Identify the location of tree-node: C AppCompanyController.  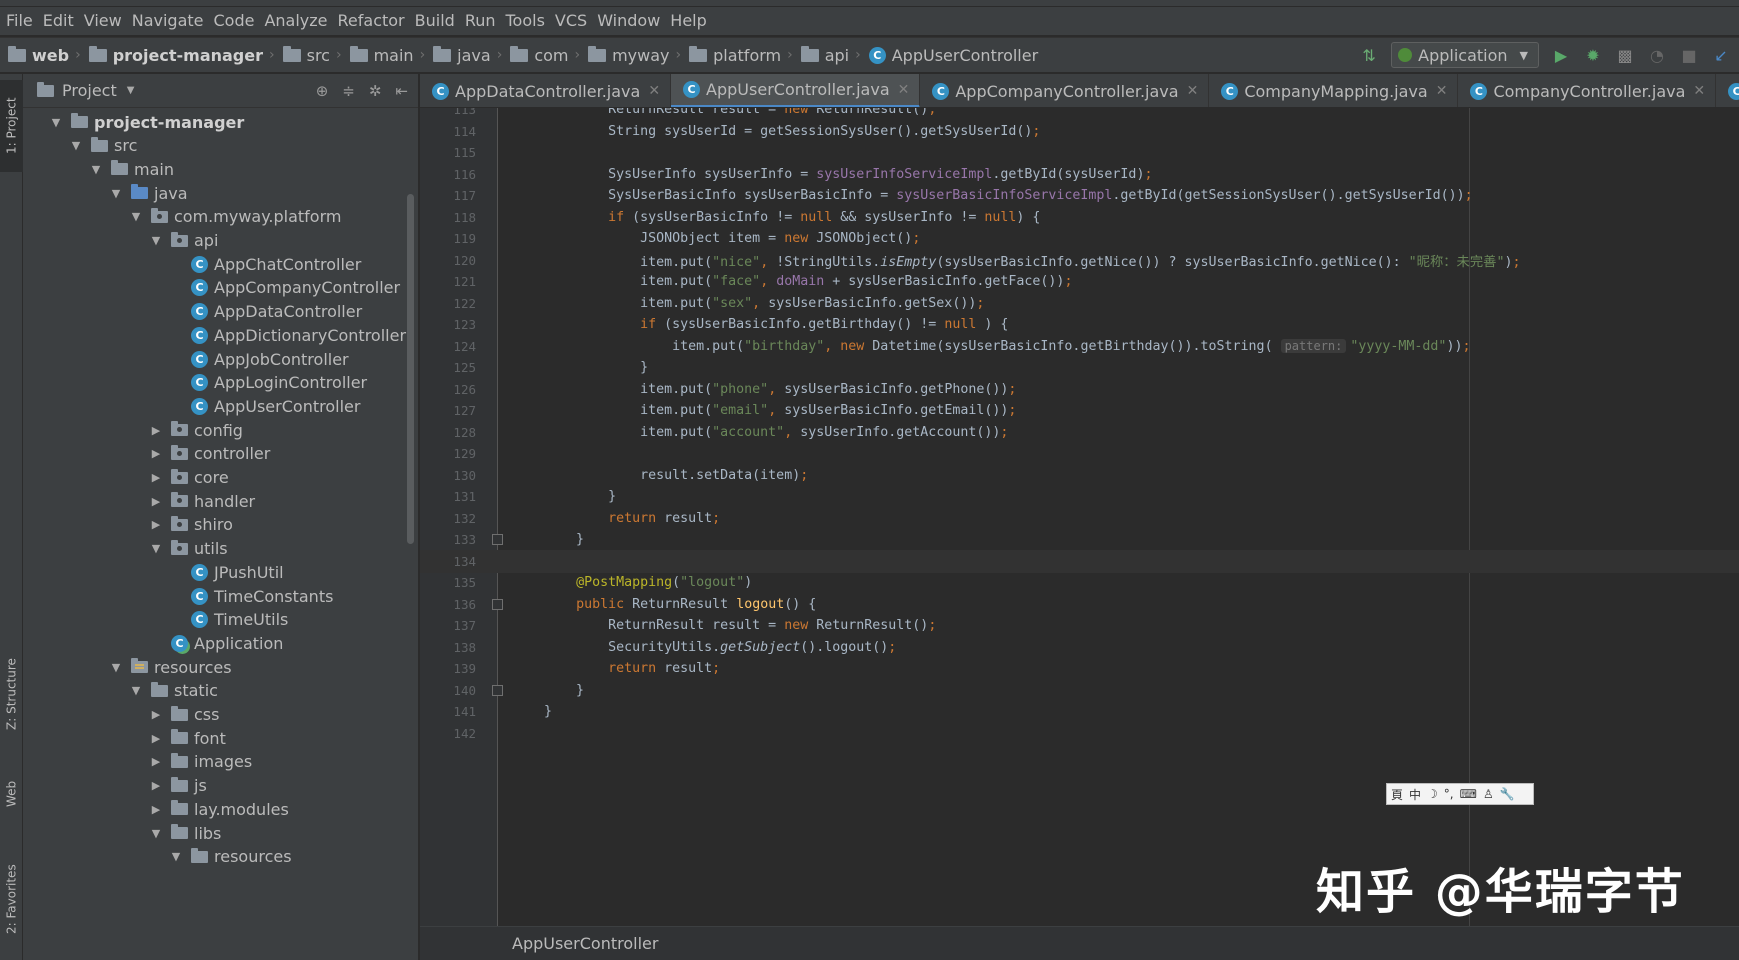
(284, 288).